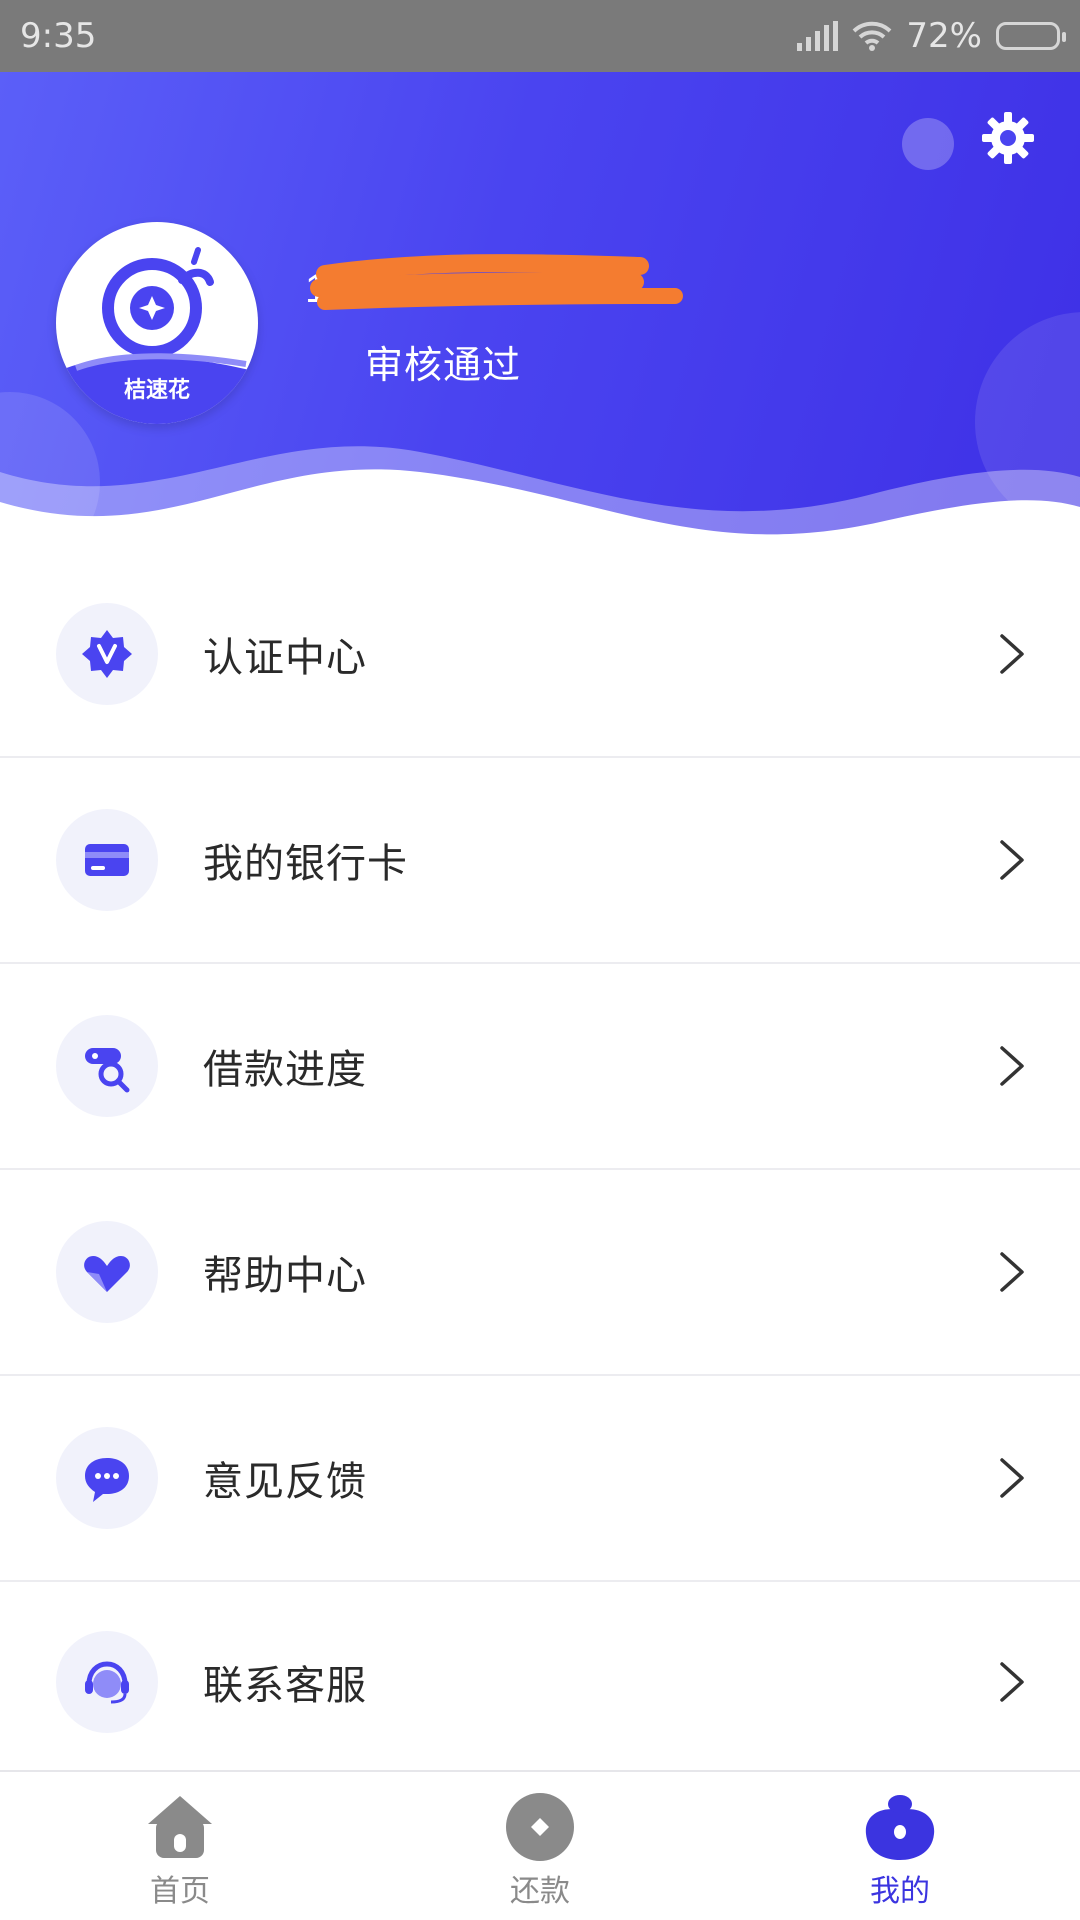  What do you see at coordinates (58, 36) in the screenshot?
I see `status-time: 9:35` at bounding box center [58, 36].